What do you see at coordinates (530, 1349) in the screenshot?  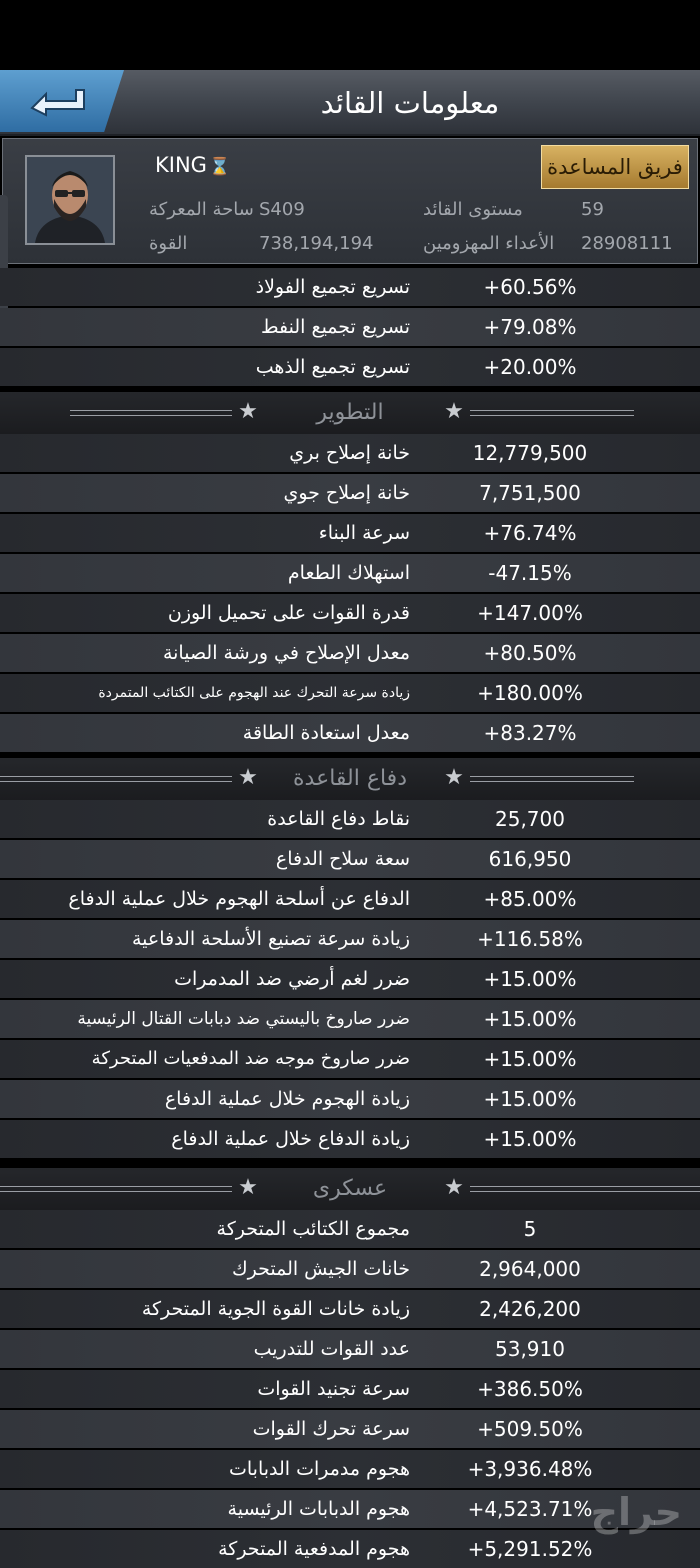 I see `stat-value: 53,910` at bounding box center [530, 1349].